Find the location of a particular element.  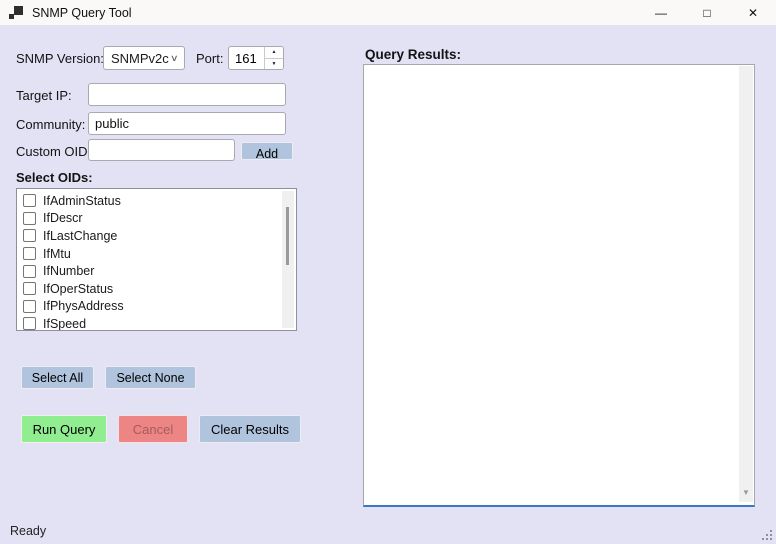

cancel-label: Cancel is located at coordinates (153, 429).